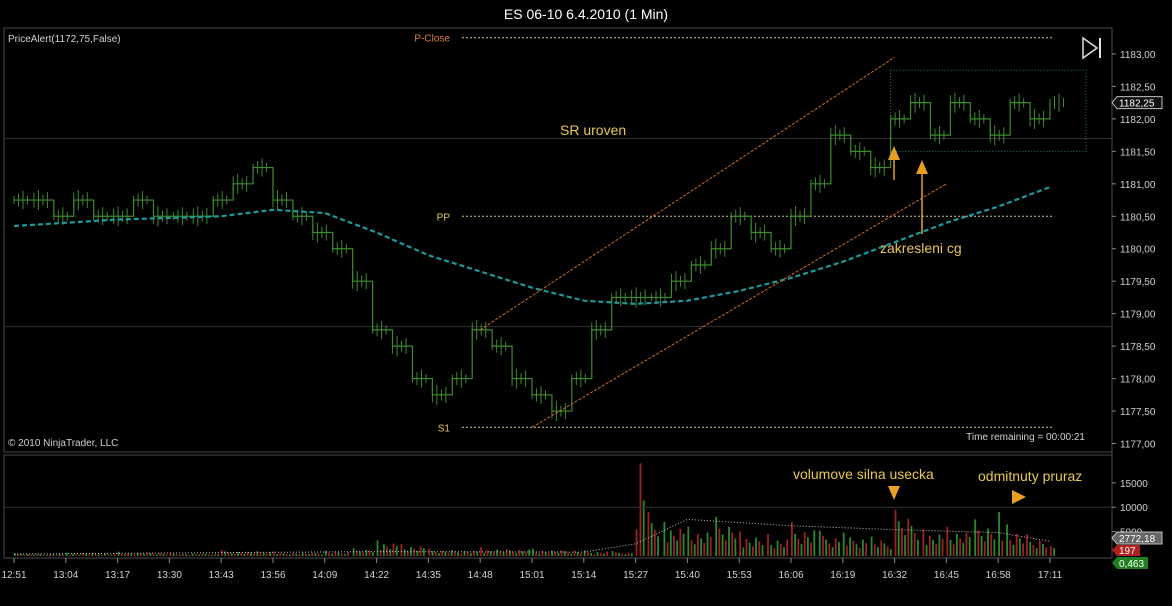  Describe the element at coordinates (432, 39) in the screenshot. I see `level-label-p-close: P-Close` at that location.